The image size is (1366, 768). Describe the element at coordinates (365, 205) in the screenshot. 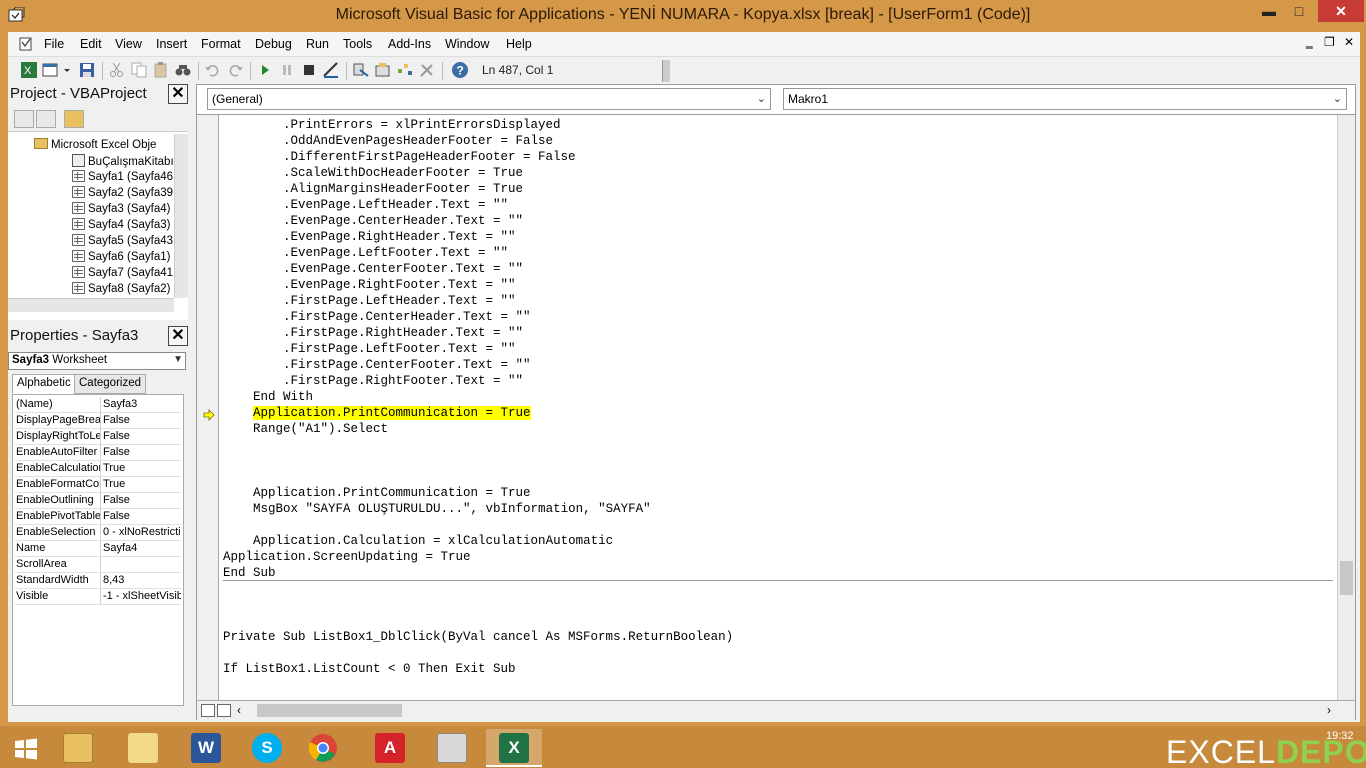

I see `code-line: .EvenPage.LeftHeader.Text = ""` at that location.